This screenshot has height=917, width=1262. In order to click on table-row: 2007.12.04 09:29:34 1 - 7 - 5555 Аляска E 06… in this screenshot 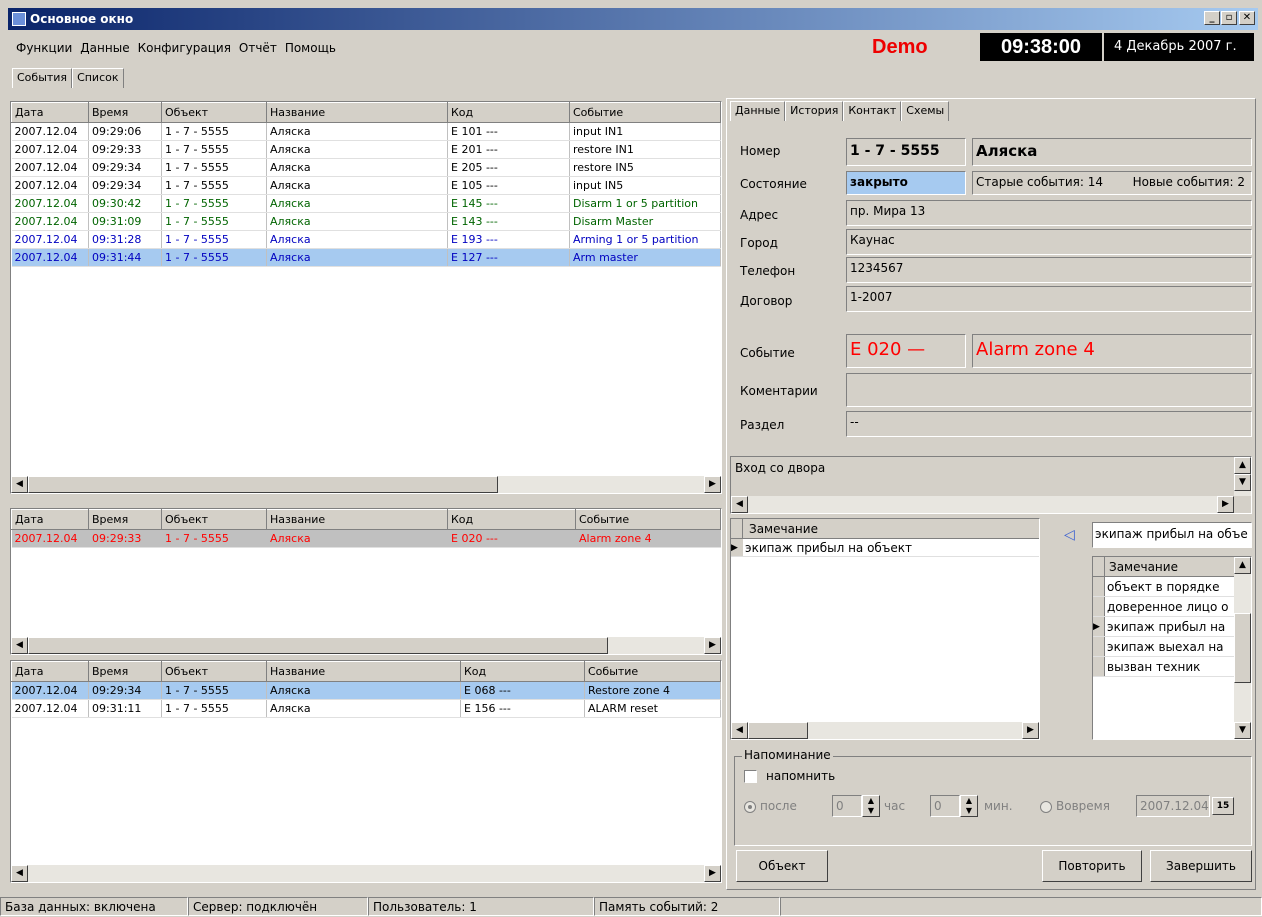, I will do `click(366, 690)`.